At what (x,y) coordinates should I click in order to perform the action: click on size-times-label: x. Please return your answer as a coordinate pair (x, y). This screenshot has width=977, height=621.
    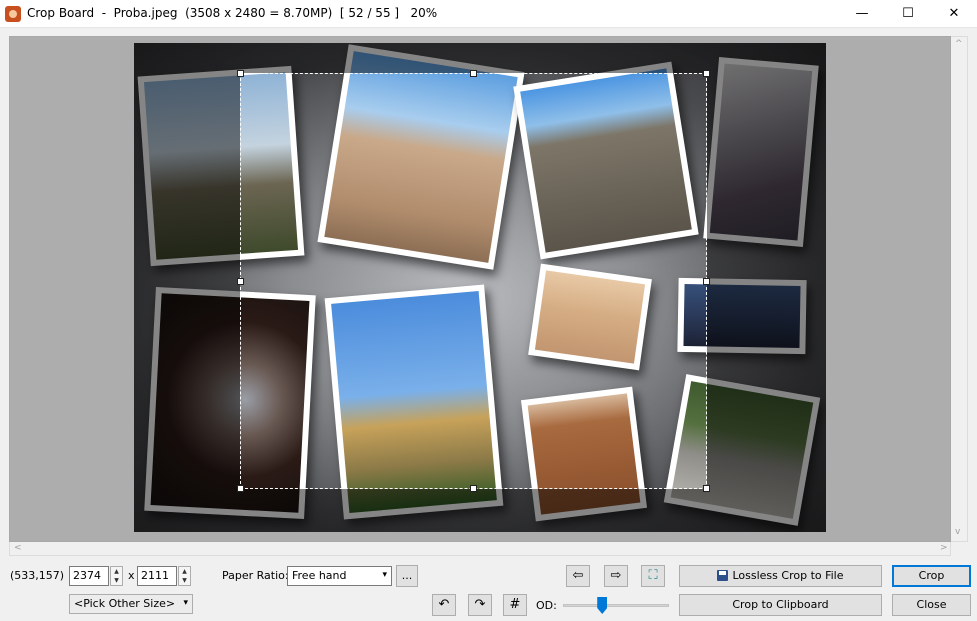
    Looking at the image, I should click on (131, 575).